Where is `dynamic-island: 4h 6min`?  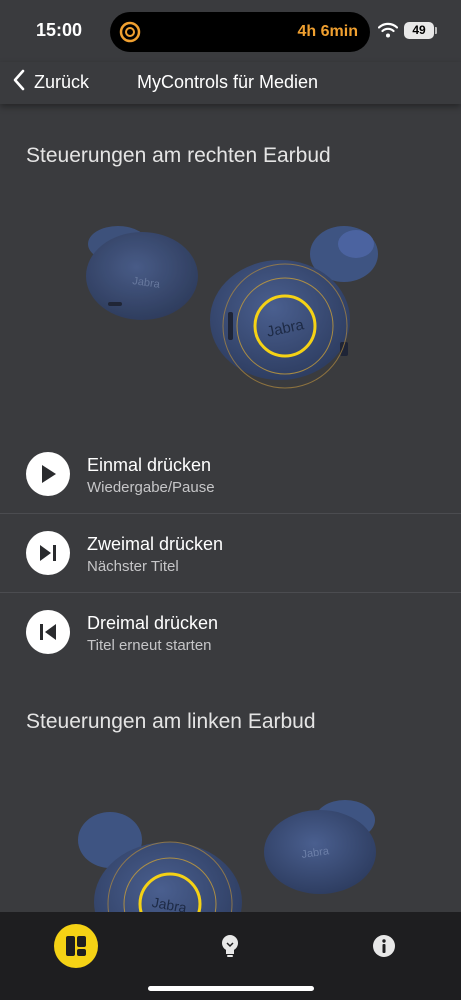 dynamic-island: 4h 6min is located at coordinates (240, 32).